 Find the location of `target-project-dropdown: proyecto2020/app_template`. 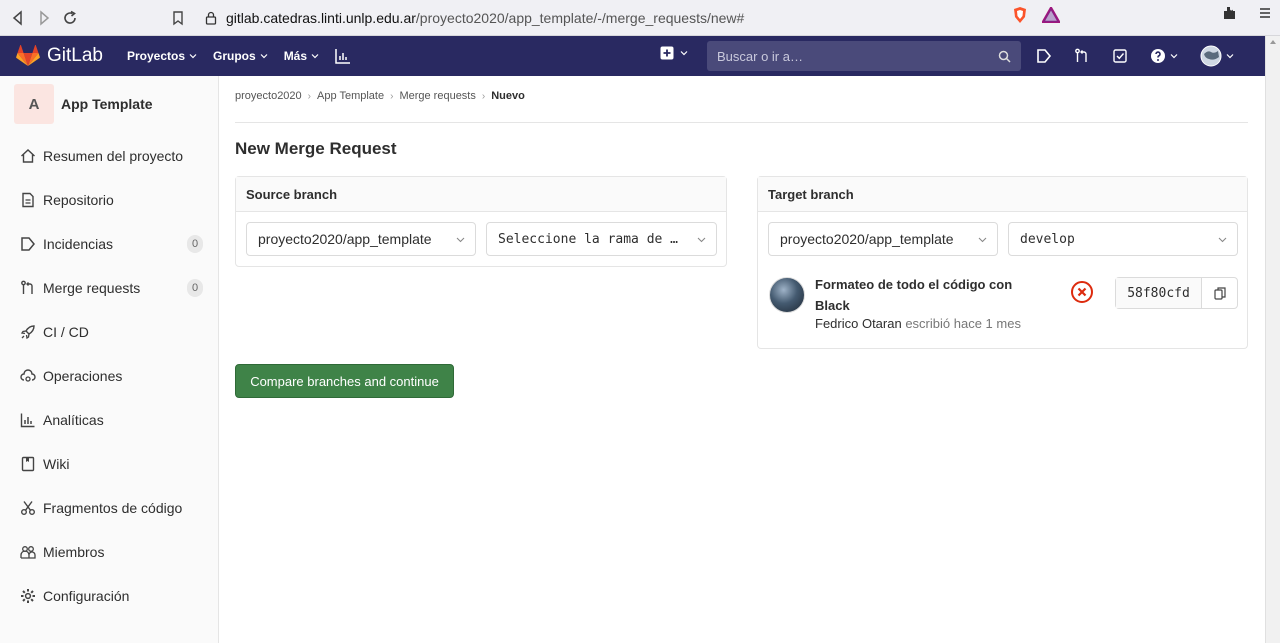

target-project-dropdown: proyecto2020/app_template is located at coordinates (883, 239).